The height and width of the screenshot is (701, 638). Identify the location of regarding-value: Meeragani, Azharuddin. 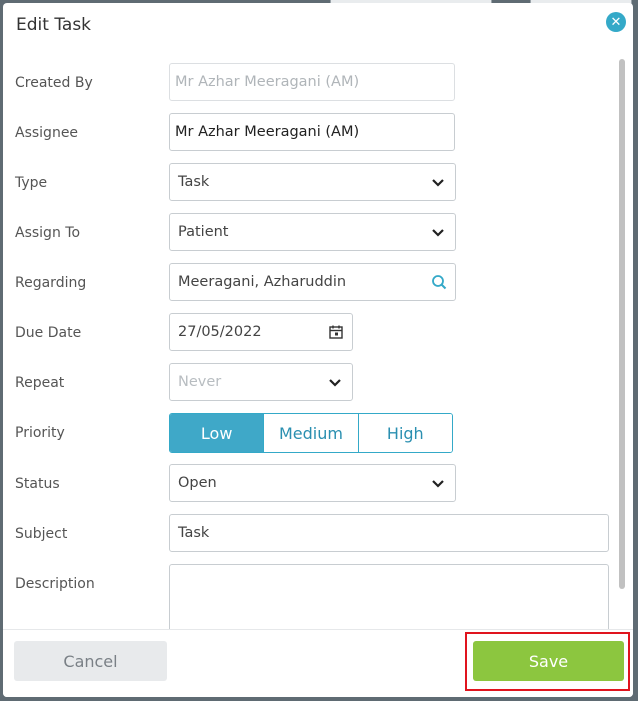
(262, 282).